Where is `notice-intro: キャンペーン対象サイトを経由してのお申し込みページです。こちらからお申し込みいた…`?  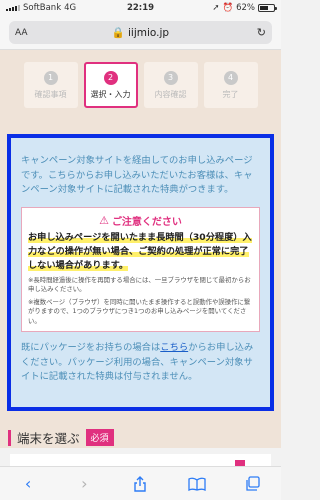 notice-intro: キャンペーン対象サイトを経由してのお申し込みページです。こちらからお申し込みいた… is located at coordinates (137, 175).